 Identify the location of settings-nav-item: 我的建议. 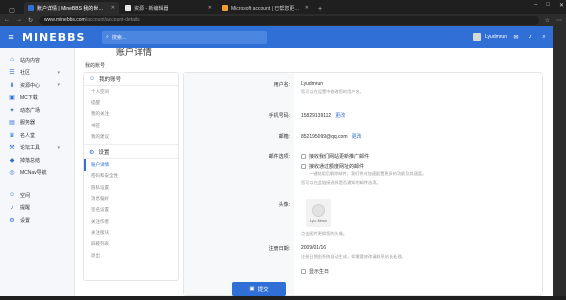
(131, 136).